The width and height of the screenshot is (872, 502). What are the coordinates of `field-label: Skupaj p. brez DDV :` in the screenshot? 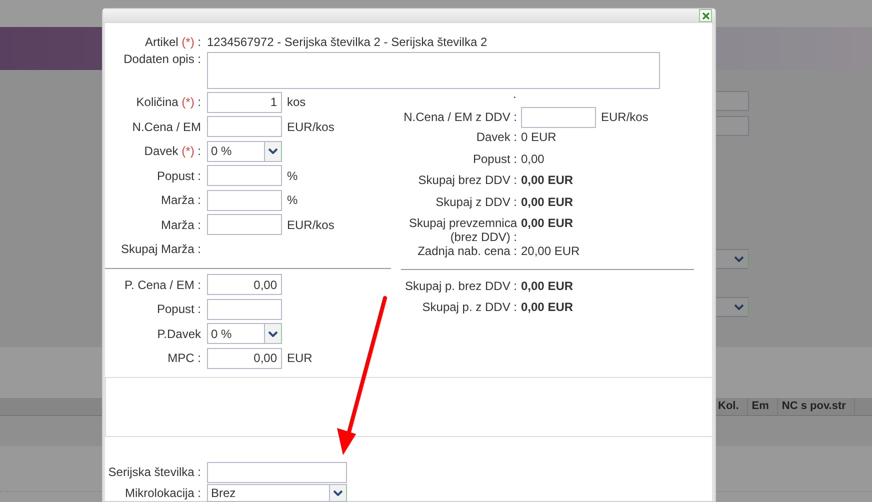 It's located at (460, 285).